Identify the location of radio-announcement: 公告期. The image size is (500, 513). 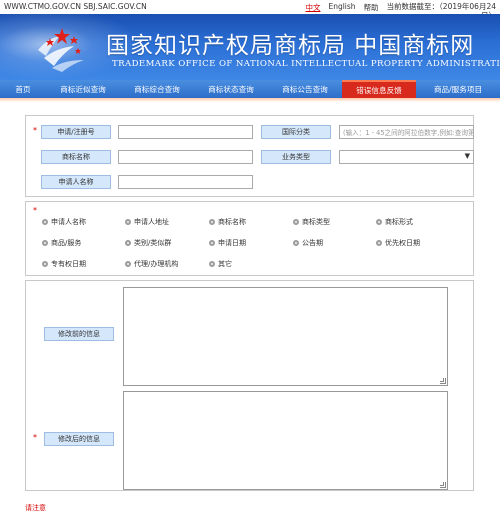
(308, 243).